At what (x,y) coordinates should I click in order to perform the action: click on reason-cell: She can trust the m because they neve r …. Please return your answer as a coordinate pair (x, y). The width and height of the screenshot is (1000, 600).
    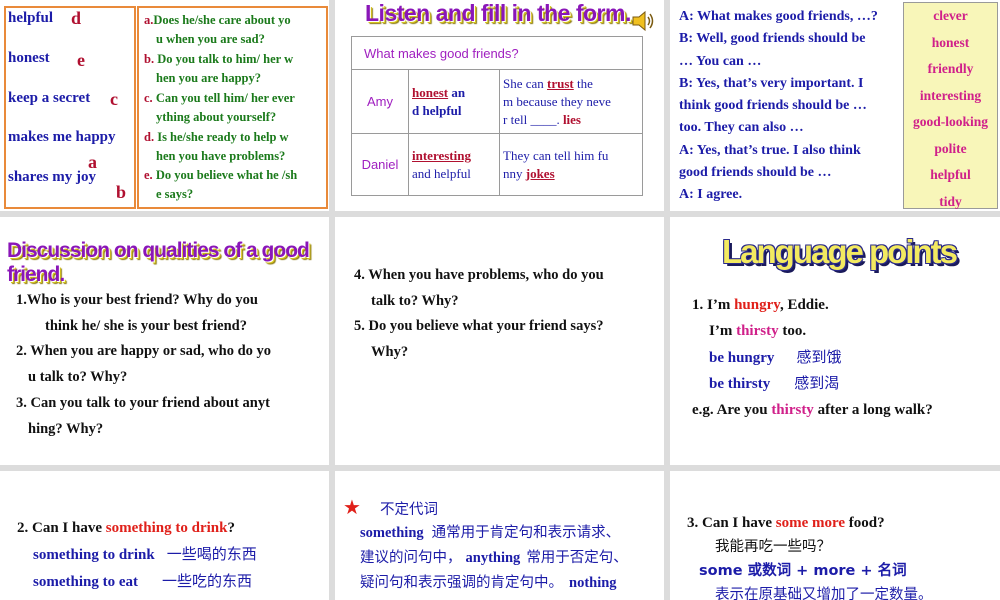
    Looking at the image, I should click on (571, 101).